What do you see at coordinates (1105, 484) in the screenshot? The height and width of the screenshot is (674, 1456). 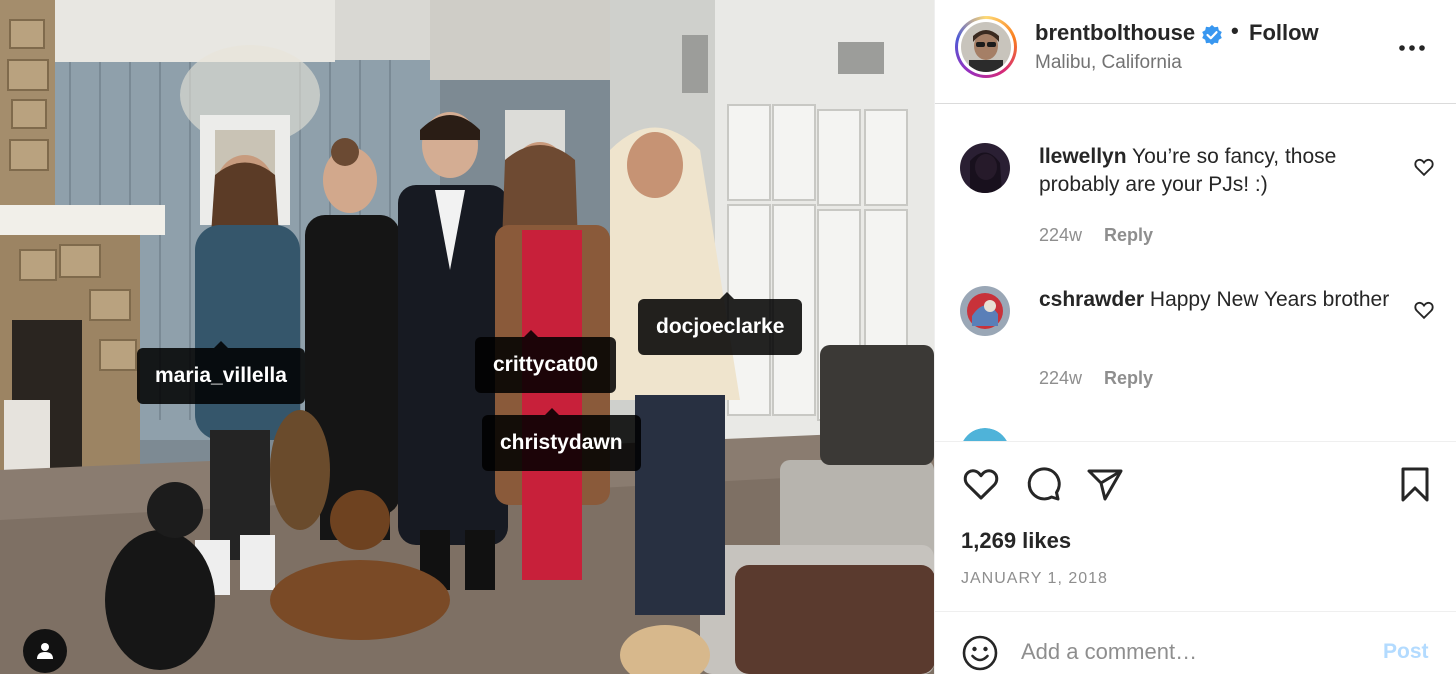 I see `share-icon` at bounding box center [1105, 484].